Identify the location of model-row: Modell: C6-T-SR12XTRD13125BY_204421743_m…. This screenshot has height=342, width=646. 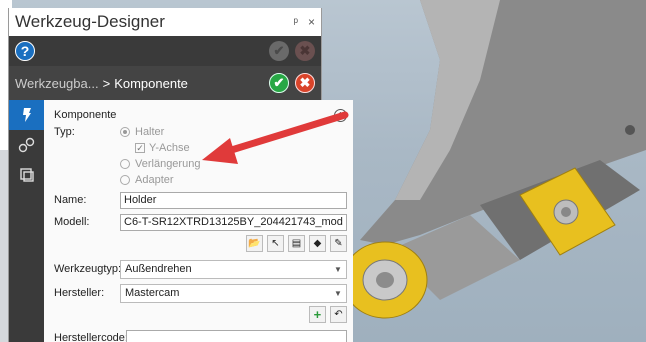
(200, 222).